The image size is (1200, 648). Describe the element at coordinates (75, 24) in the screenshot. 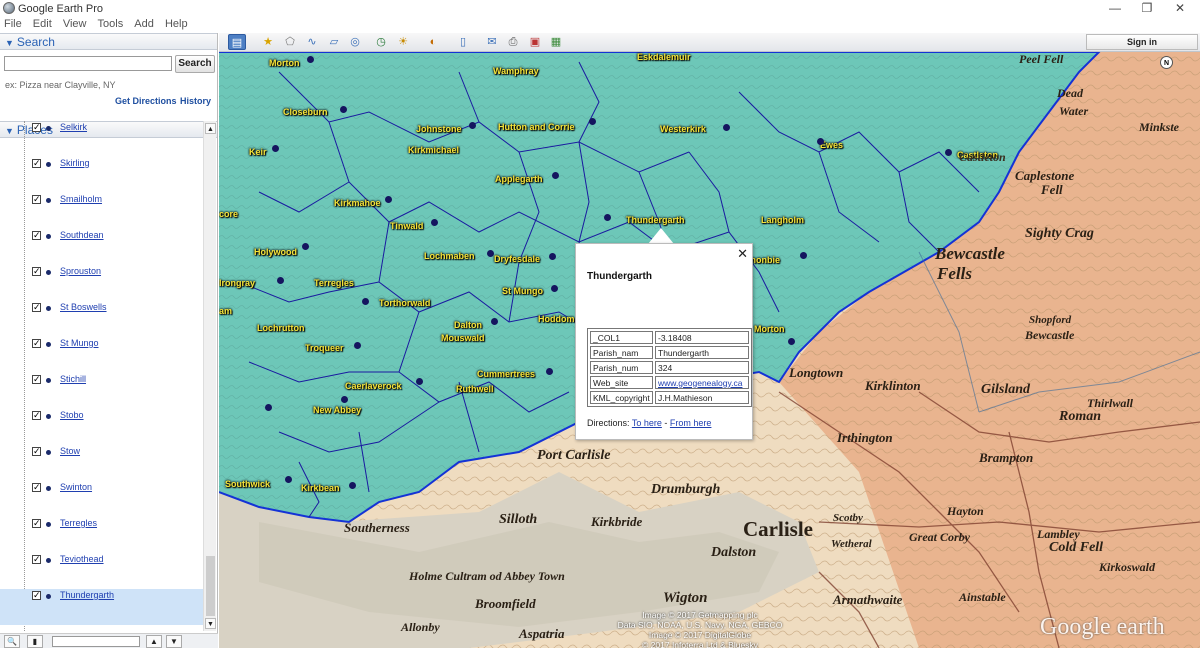

I see `menu-view: View` at that location.